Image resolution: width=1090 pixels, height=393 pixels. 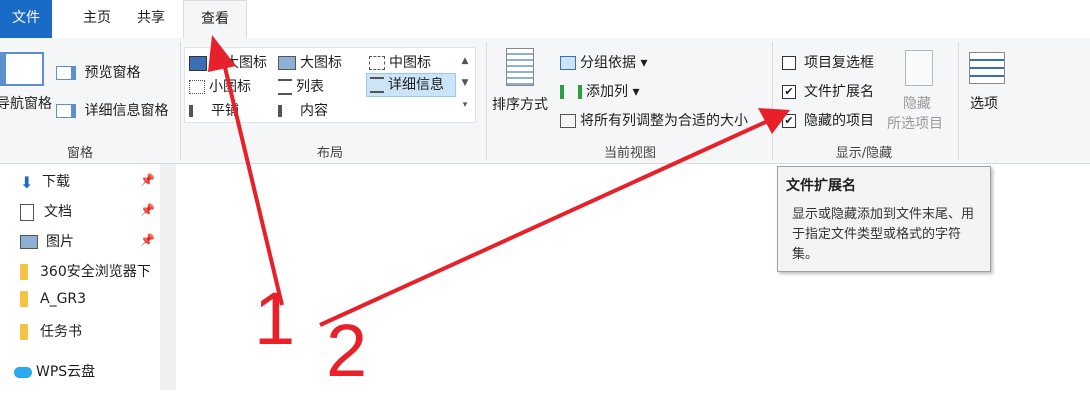 What do you see at coordinates (347, 350) in the screenshot?
I see `annotation-number-2: 2` at bounding box center [347, 350].